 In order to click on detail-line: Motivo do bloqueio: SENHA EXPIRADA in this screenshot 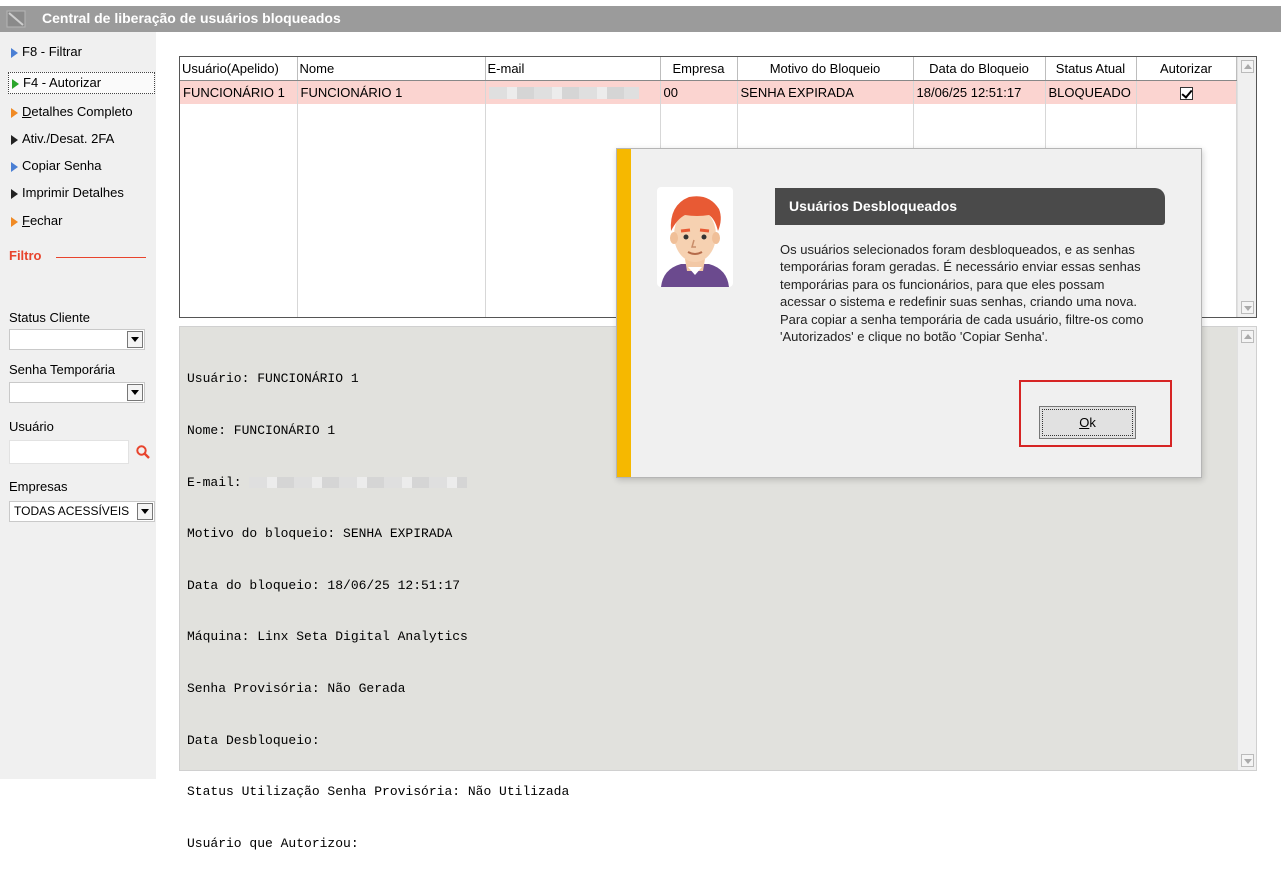, I will do `click(320, 534)`.